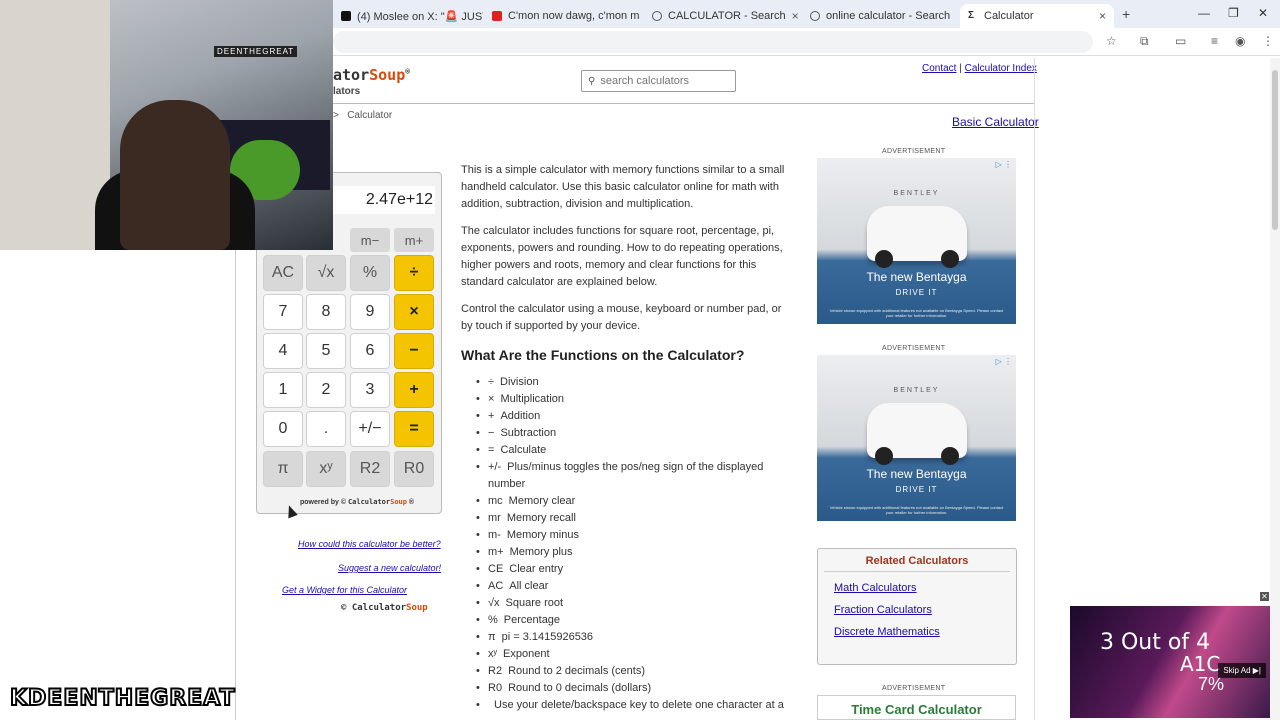  I want to click on logo-soup: Soup, so click(387, 75).